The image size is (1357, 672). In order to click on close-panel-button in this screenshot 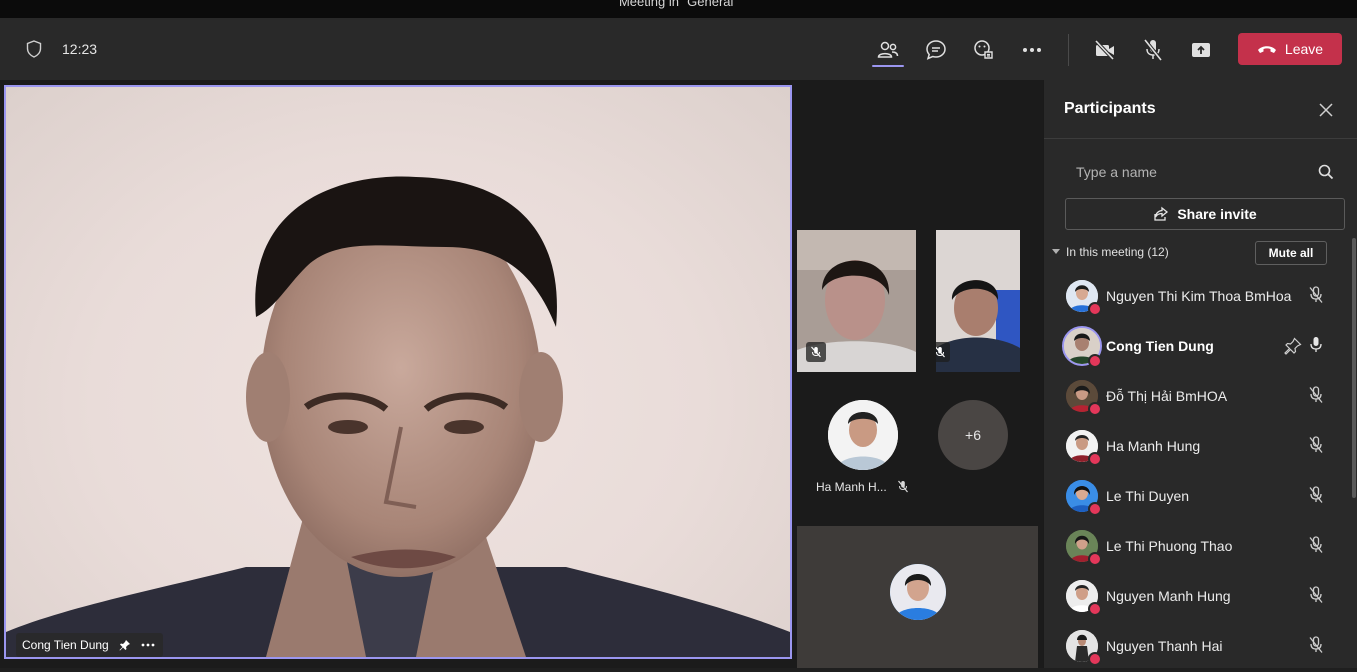, I will do `click(1326, 110)`.